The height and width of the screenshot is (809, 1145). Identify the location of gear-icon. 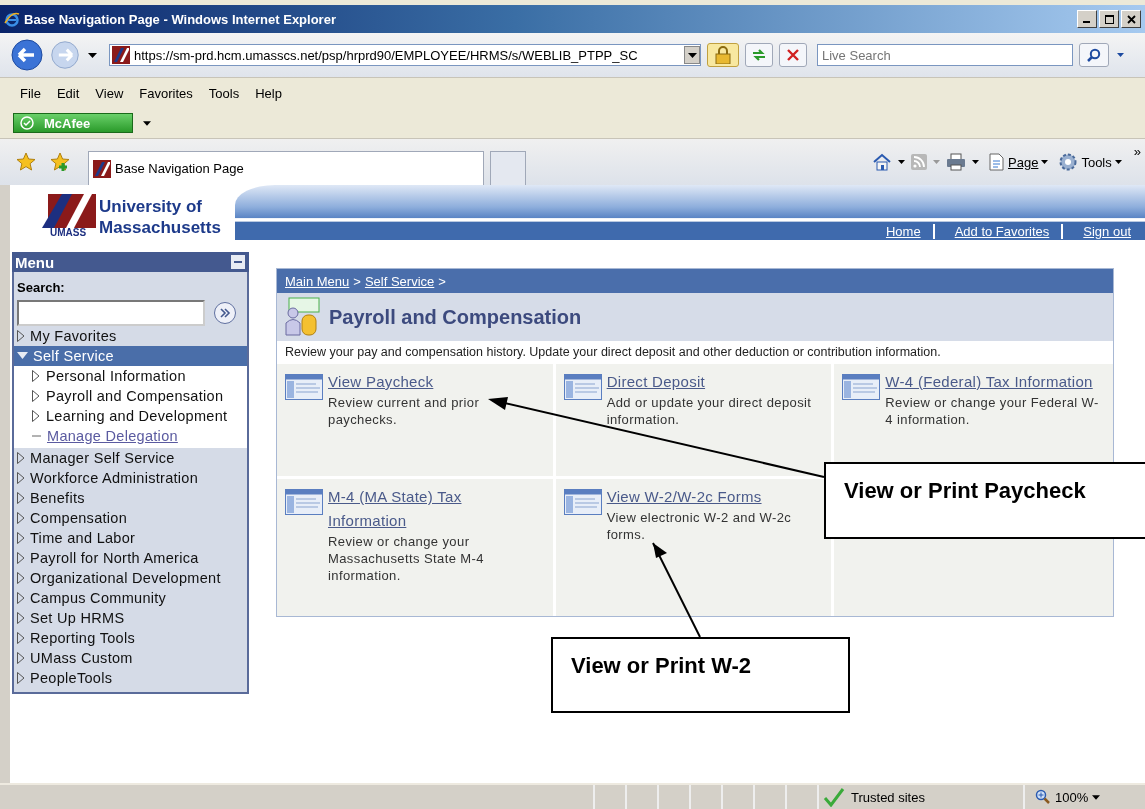
(1068, 162).